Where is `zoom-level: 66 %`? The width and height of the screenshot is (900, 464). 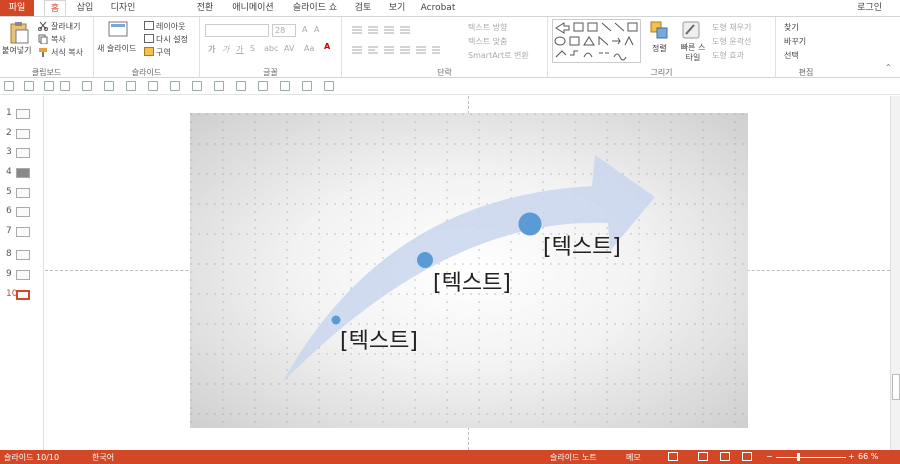 zoom-level: 66 % is located at coordinates (868, 456).